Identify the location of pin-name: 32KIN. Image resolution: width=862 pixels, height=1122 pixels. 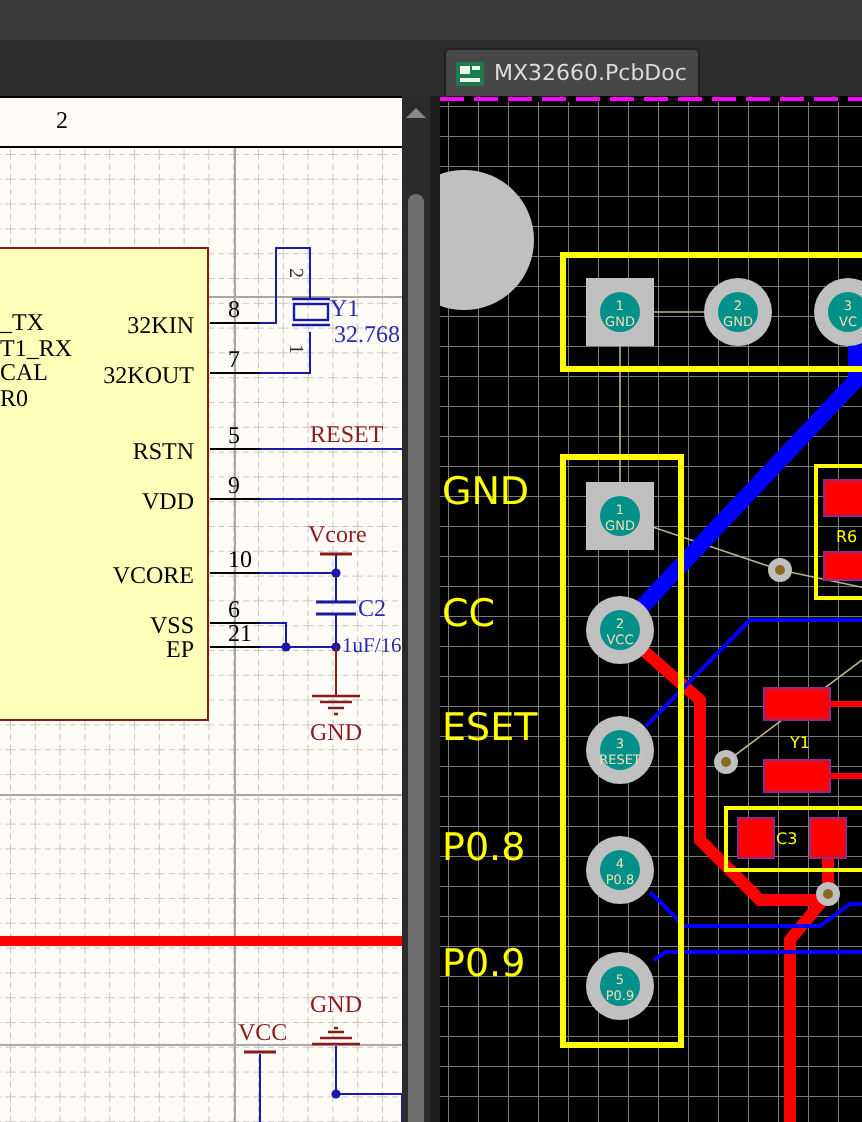
(160, 324).